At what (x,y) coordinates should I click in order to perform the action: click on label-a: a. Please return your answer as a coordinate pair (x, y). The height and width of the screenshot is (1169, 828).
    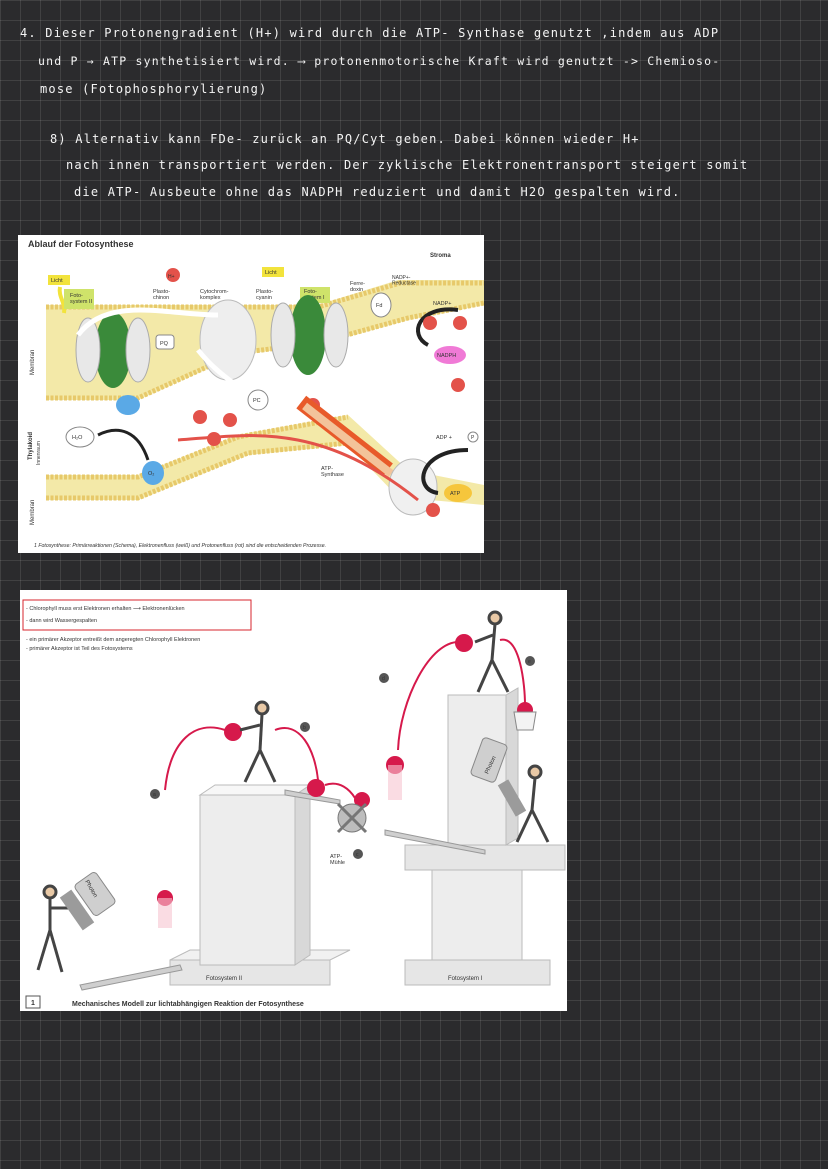
    Looking at the image, I should click on (154, 795).